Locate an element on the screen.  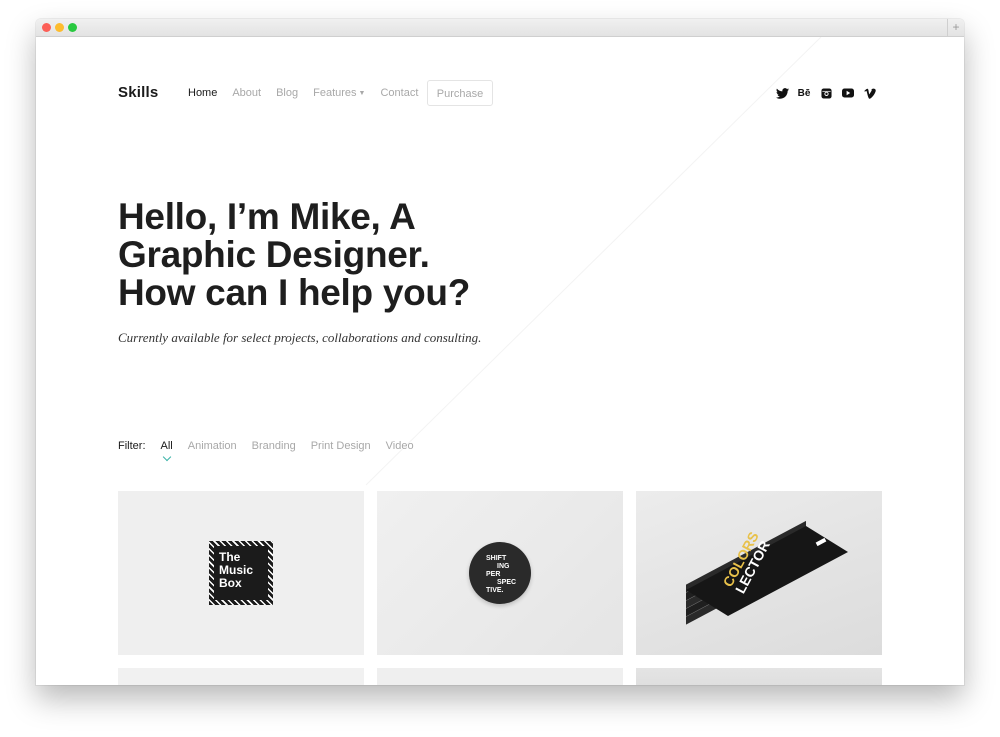
active-filter-chevron-icon is located at coordinates (166, 457).